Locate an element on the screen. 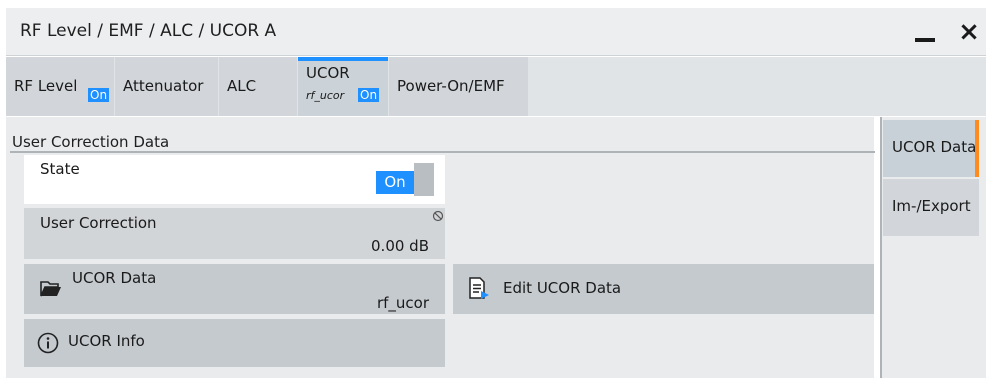  side-tab-import-export: Im-/Export is located at coordinates (931, 207).